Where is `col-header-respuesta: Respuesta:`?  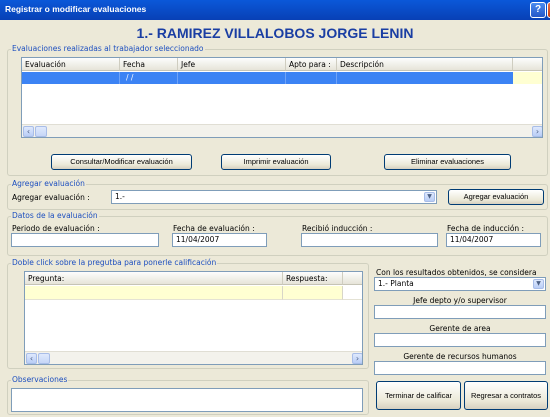
col-header-respuesta: Respuesta: is located at coordinates (313, 278).